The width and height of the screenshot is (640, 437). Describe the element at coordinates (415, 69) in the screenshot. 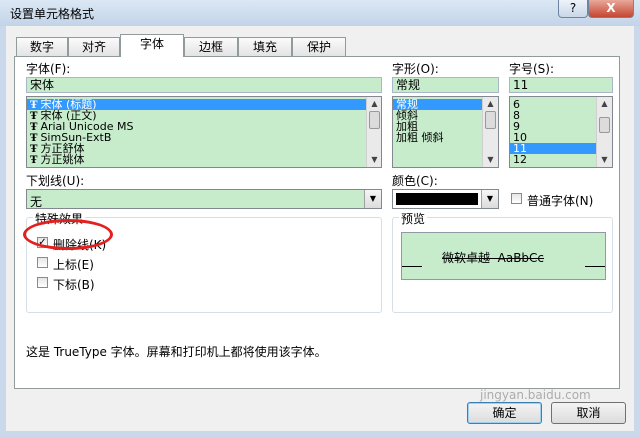

I see `font-style-label: 字形(O):` at that location.